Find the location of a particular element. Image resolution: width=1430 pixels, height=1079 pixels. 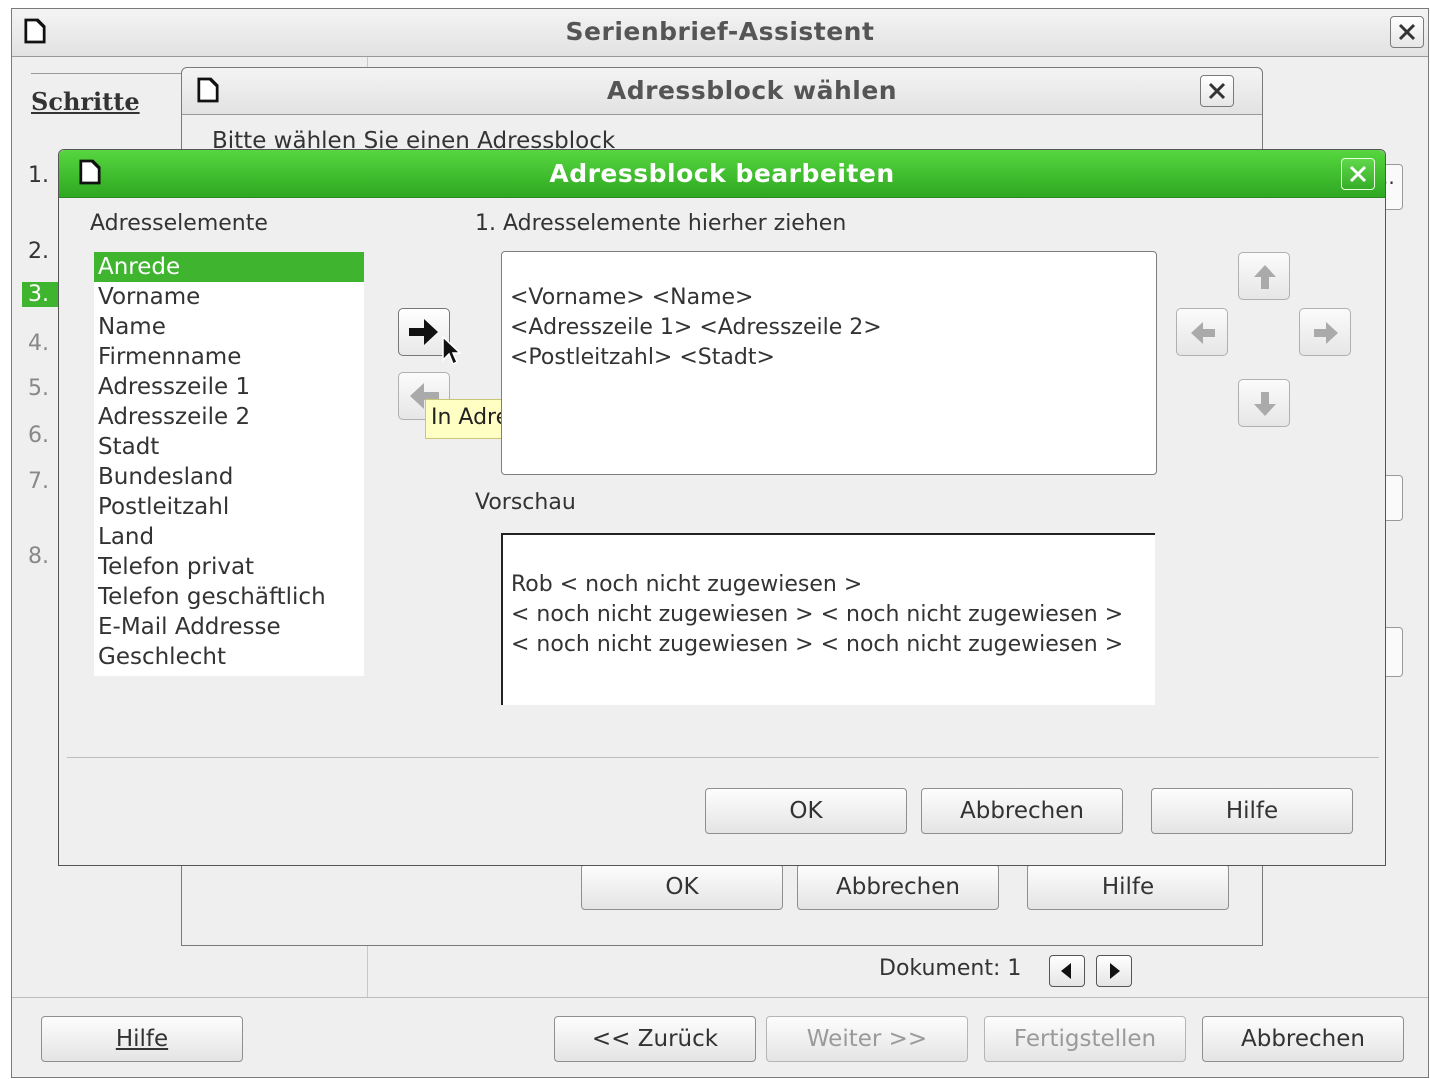

arrow-left-icon is located at coordinates (1203, 333).